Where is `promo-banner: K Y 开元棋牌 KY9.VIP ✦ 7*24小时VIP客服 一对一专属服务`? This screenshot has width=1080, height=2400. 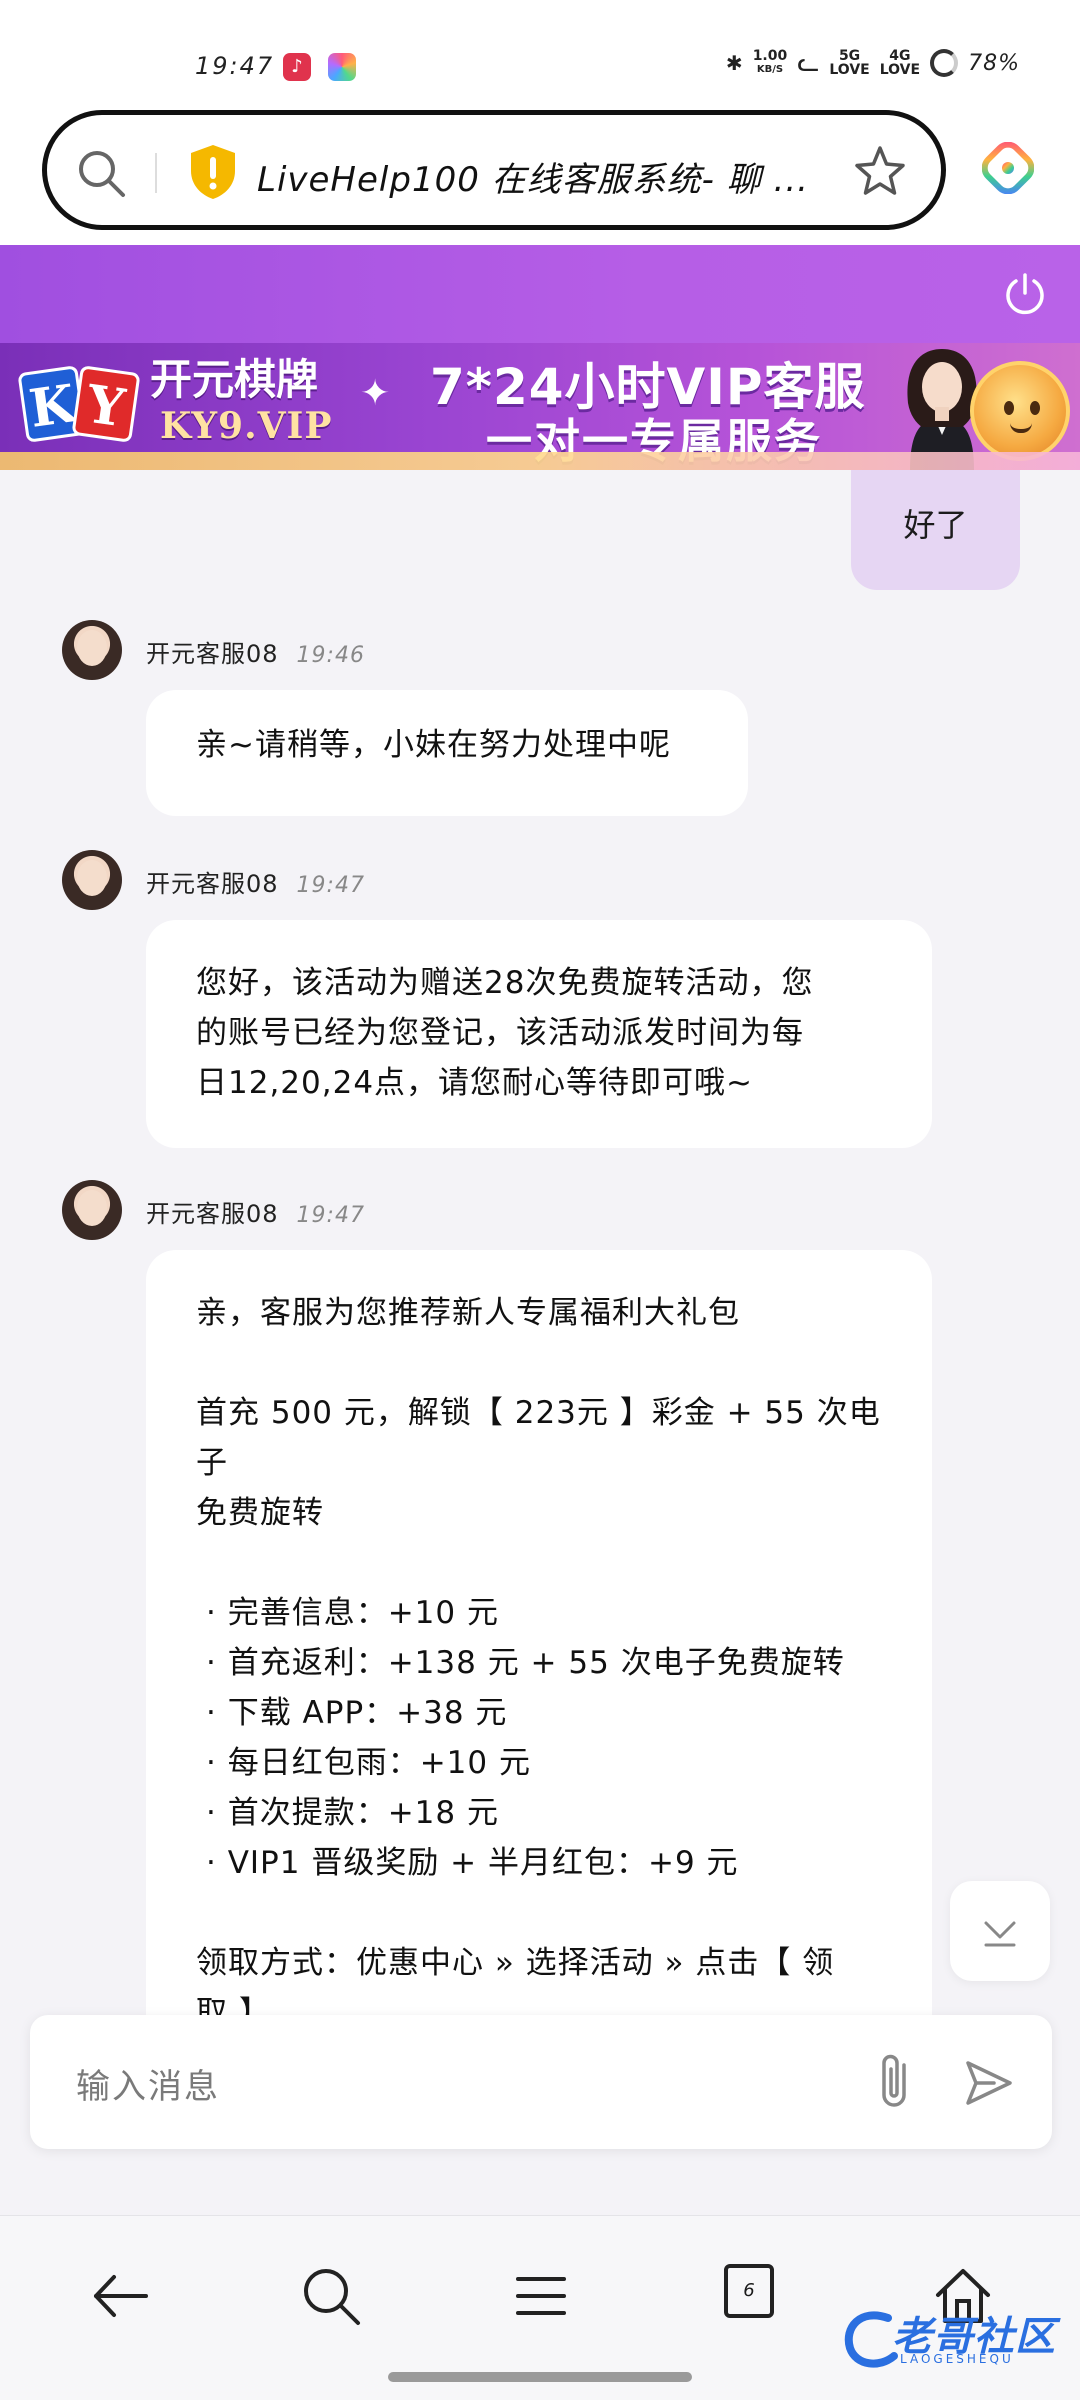 promo-banner: K Y 开元棋牌 KY9.VIP ✦ 7*24小时VIP客服 一对一专属服务 is located at coordinates (540, 406).